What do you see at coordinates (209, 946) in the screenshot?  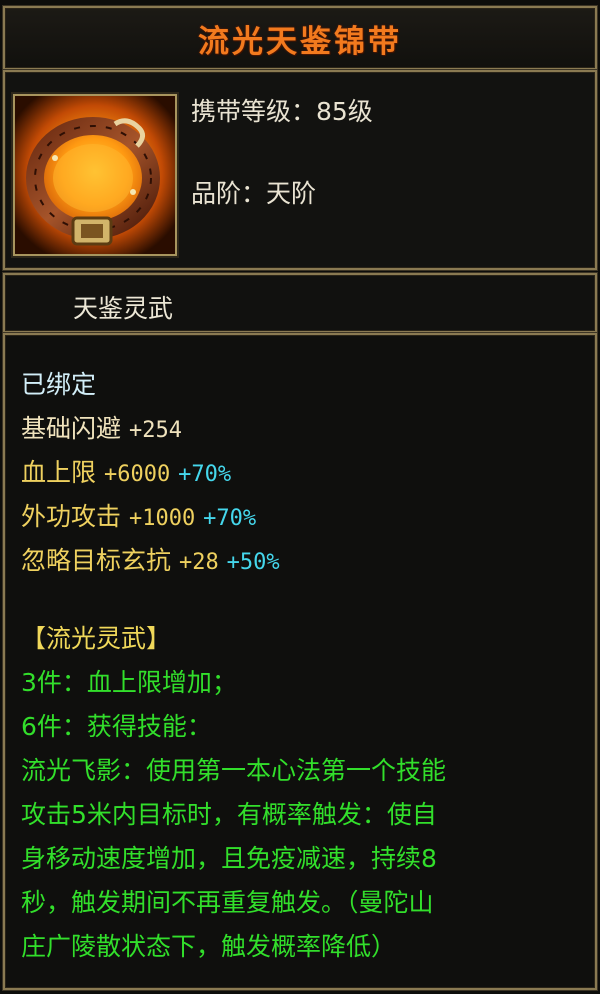 I see `set-effect-line: 庄广陵散状态下，触发概率降低）` at bounding box center [209, 946].